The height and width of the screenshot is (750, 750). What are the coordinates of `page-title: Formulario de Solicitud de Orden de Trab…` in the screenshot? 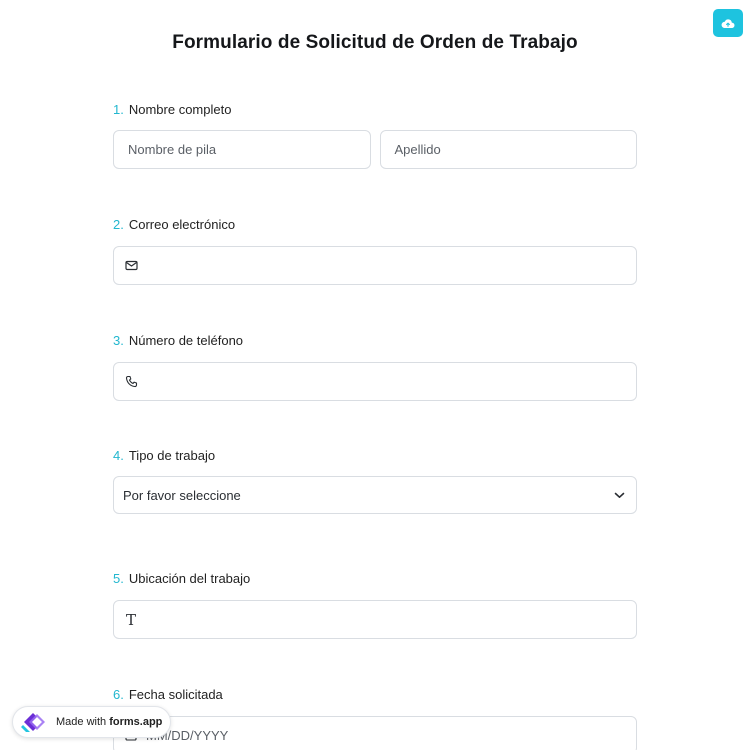 It's located at (375, 42).